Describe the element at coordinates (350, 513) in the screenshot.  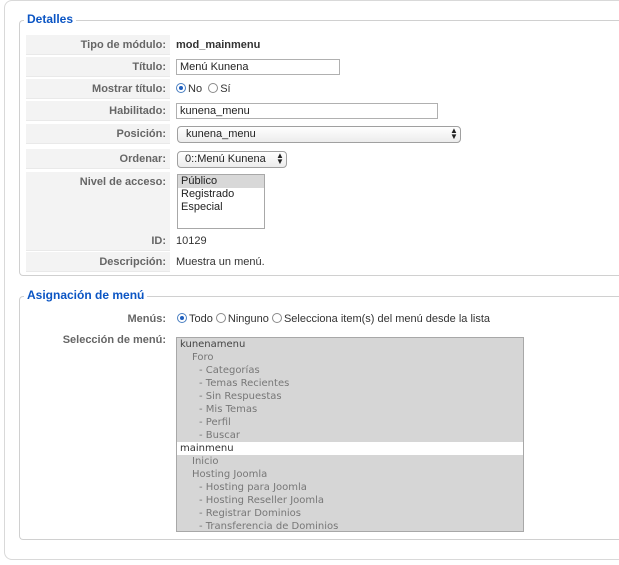
I see `menu-option: - Registrar Dominios` at that location.